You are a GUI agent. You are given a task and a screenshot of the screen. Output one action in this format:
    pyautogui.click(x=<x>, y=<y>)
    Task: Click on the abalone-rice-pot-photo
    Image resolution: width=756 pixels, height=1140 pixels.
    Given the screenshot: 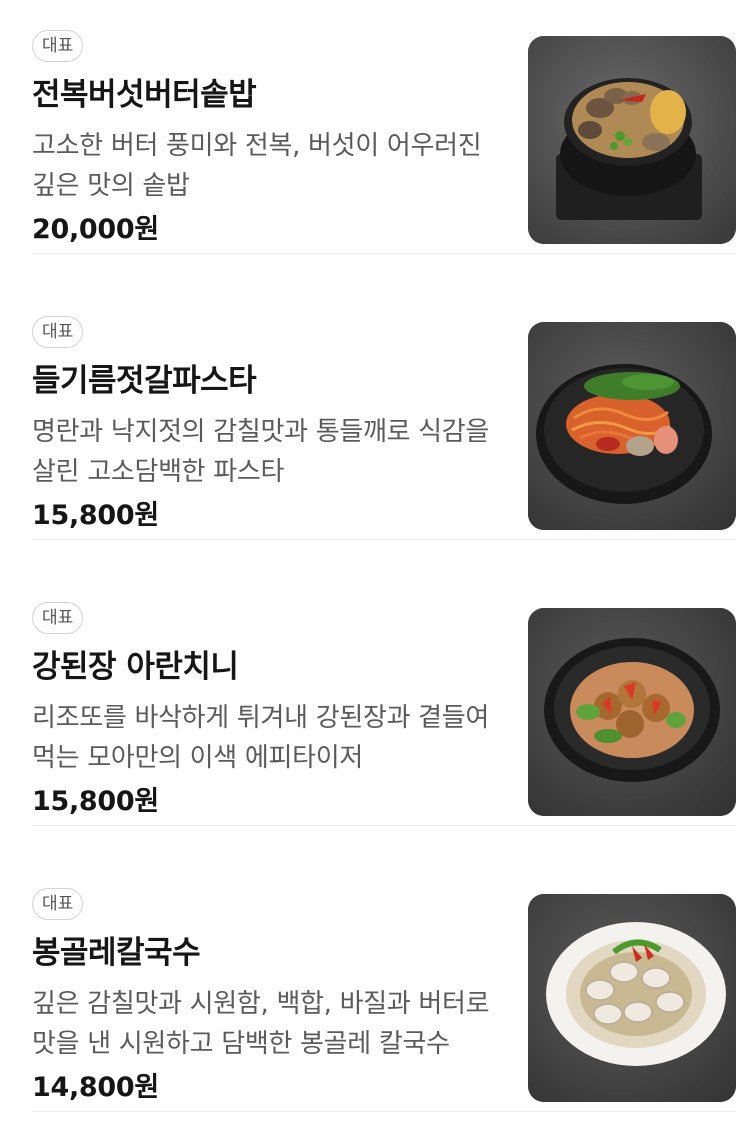 What is the action you would take?
    pyautogui.click(x=632, y=140)
    